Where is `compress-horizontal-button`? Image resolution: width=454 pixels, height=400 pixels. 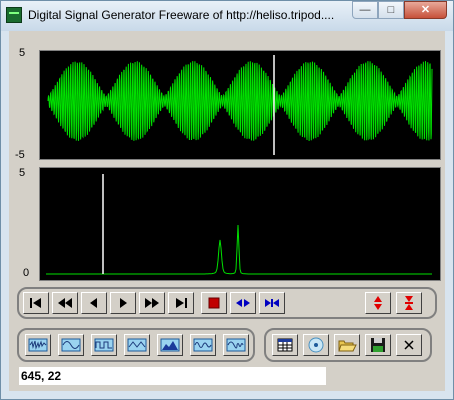 compress-horizontal-button is located at coordinates (272, 303).